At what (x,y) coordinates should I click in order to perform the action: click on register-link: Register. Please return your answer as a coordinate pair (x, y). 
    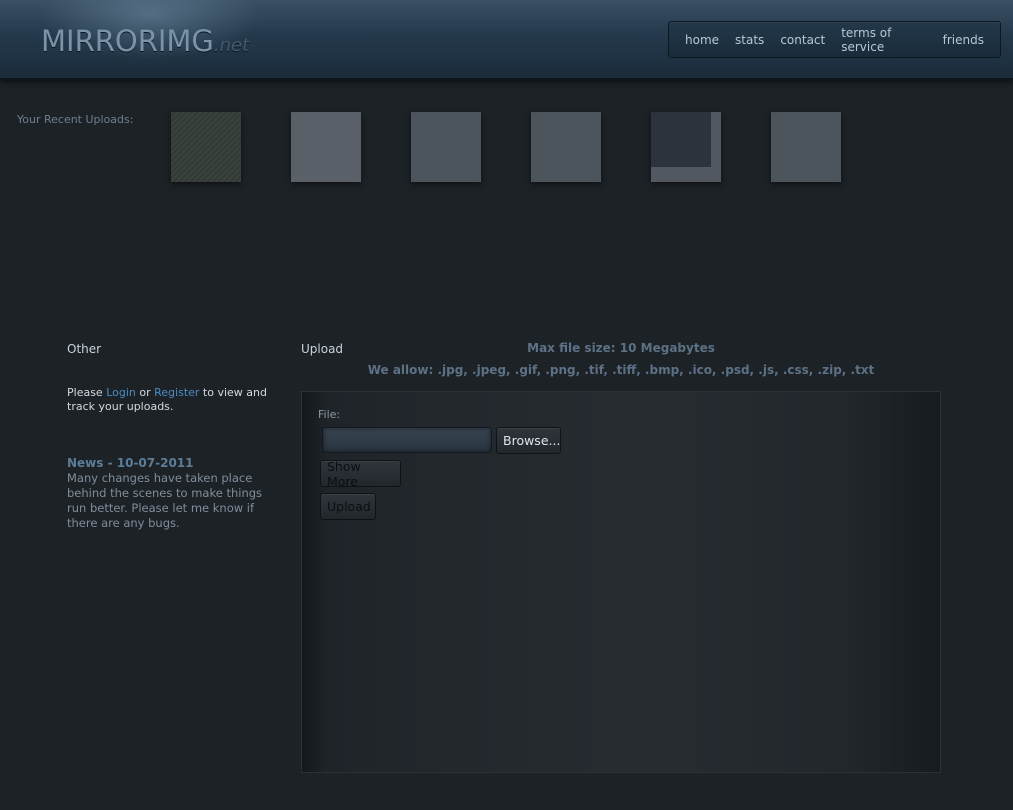
    Looking at the image, I should click on (176, 392).